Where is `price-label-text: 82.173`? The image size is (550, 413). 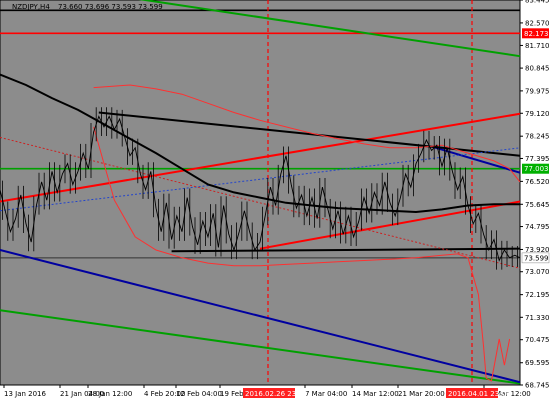
price-label-text: 82.173 is located at coordinates (536, 34).